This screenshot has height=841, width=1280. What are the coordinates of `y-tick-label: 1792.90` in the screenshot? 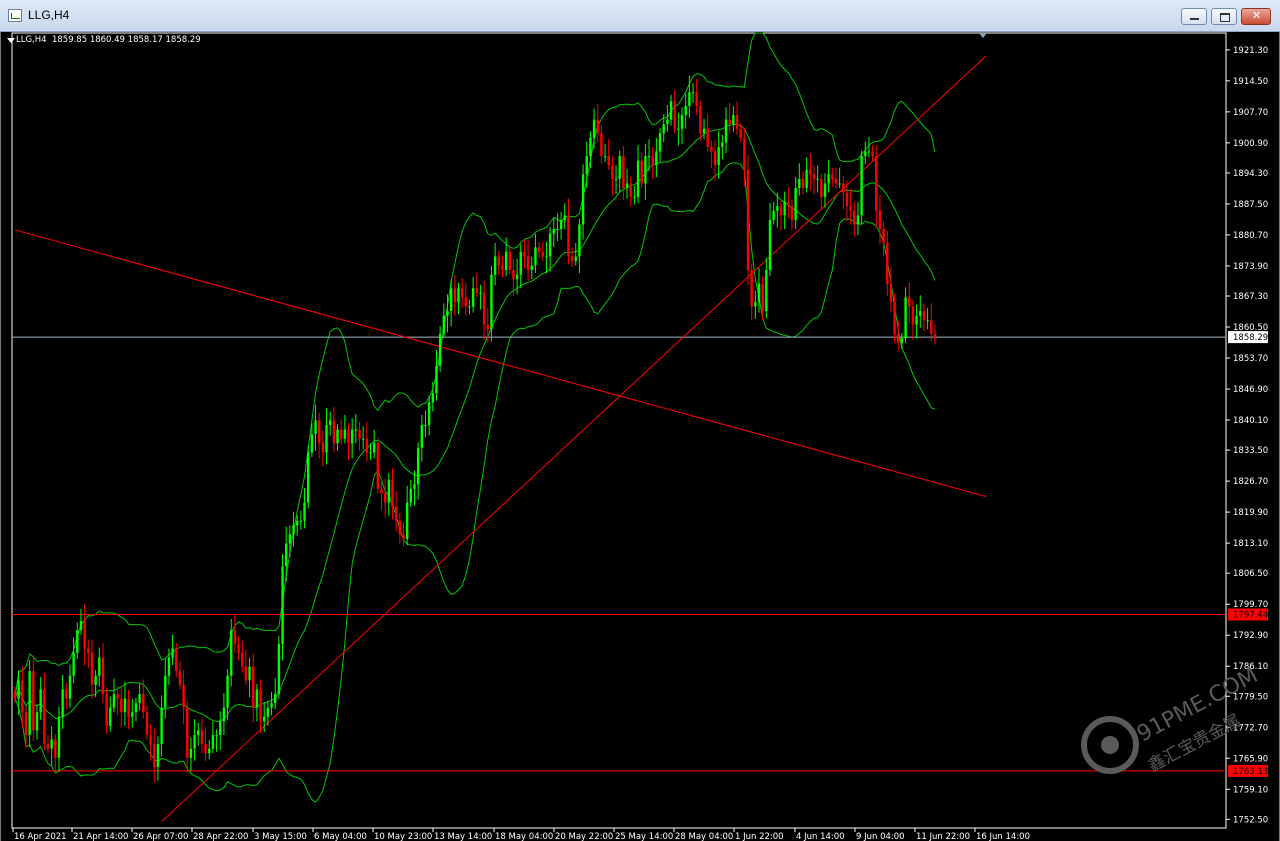 It's located at (1250, 636).